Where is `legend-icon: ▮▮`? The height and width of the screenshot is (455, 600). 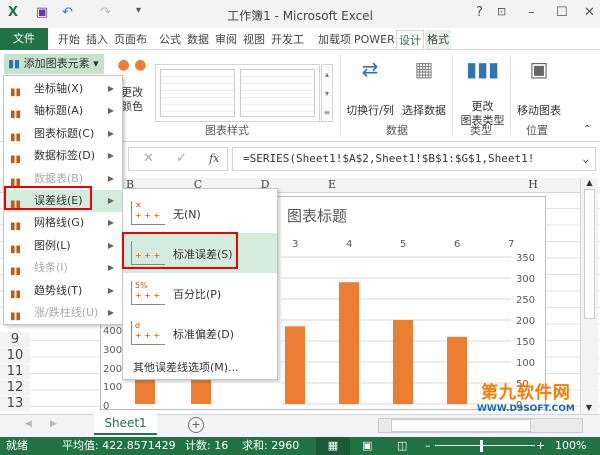
legend-icon: ▮▮ is located at coordinates (16, 249).